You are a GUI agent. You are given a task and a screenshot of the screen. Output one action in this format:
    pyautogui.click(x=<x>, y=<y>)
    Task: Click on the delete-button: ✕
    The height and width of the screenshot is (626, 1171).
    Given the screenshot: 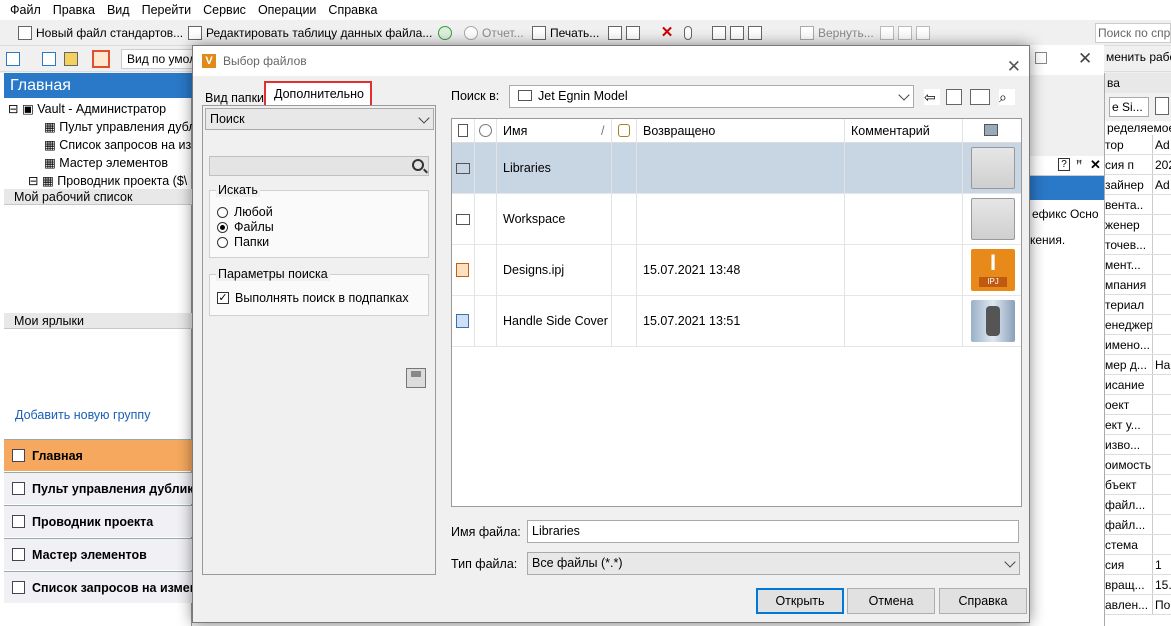 What is the action you would take?
    pyautogui.click(x=669, y=33)
    